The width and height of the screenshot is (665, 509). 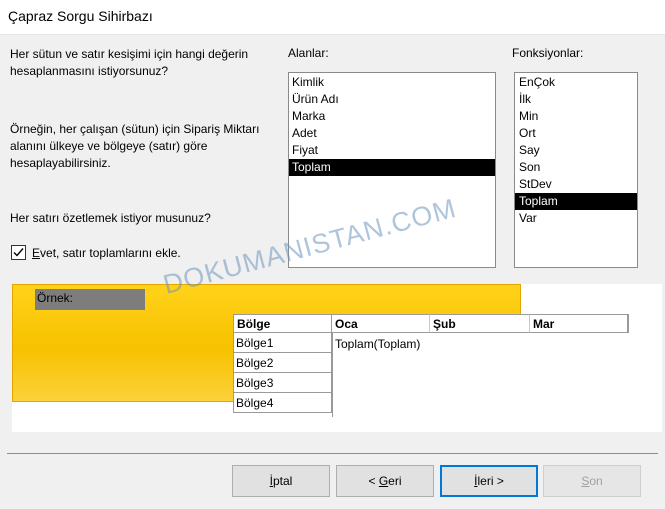 What do you see at coordinates (576, 184) in the screenshot?
I see `function-item: StDev` at bounding box center [576, 184].